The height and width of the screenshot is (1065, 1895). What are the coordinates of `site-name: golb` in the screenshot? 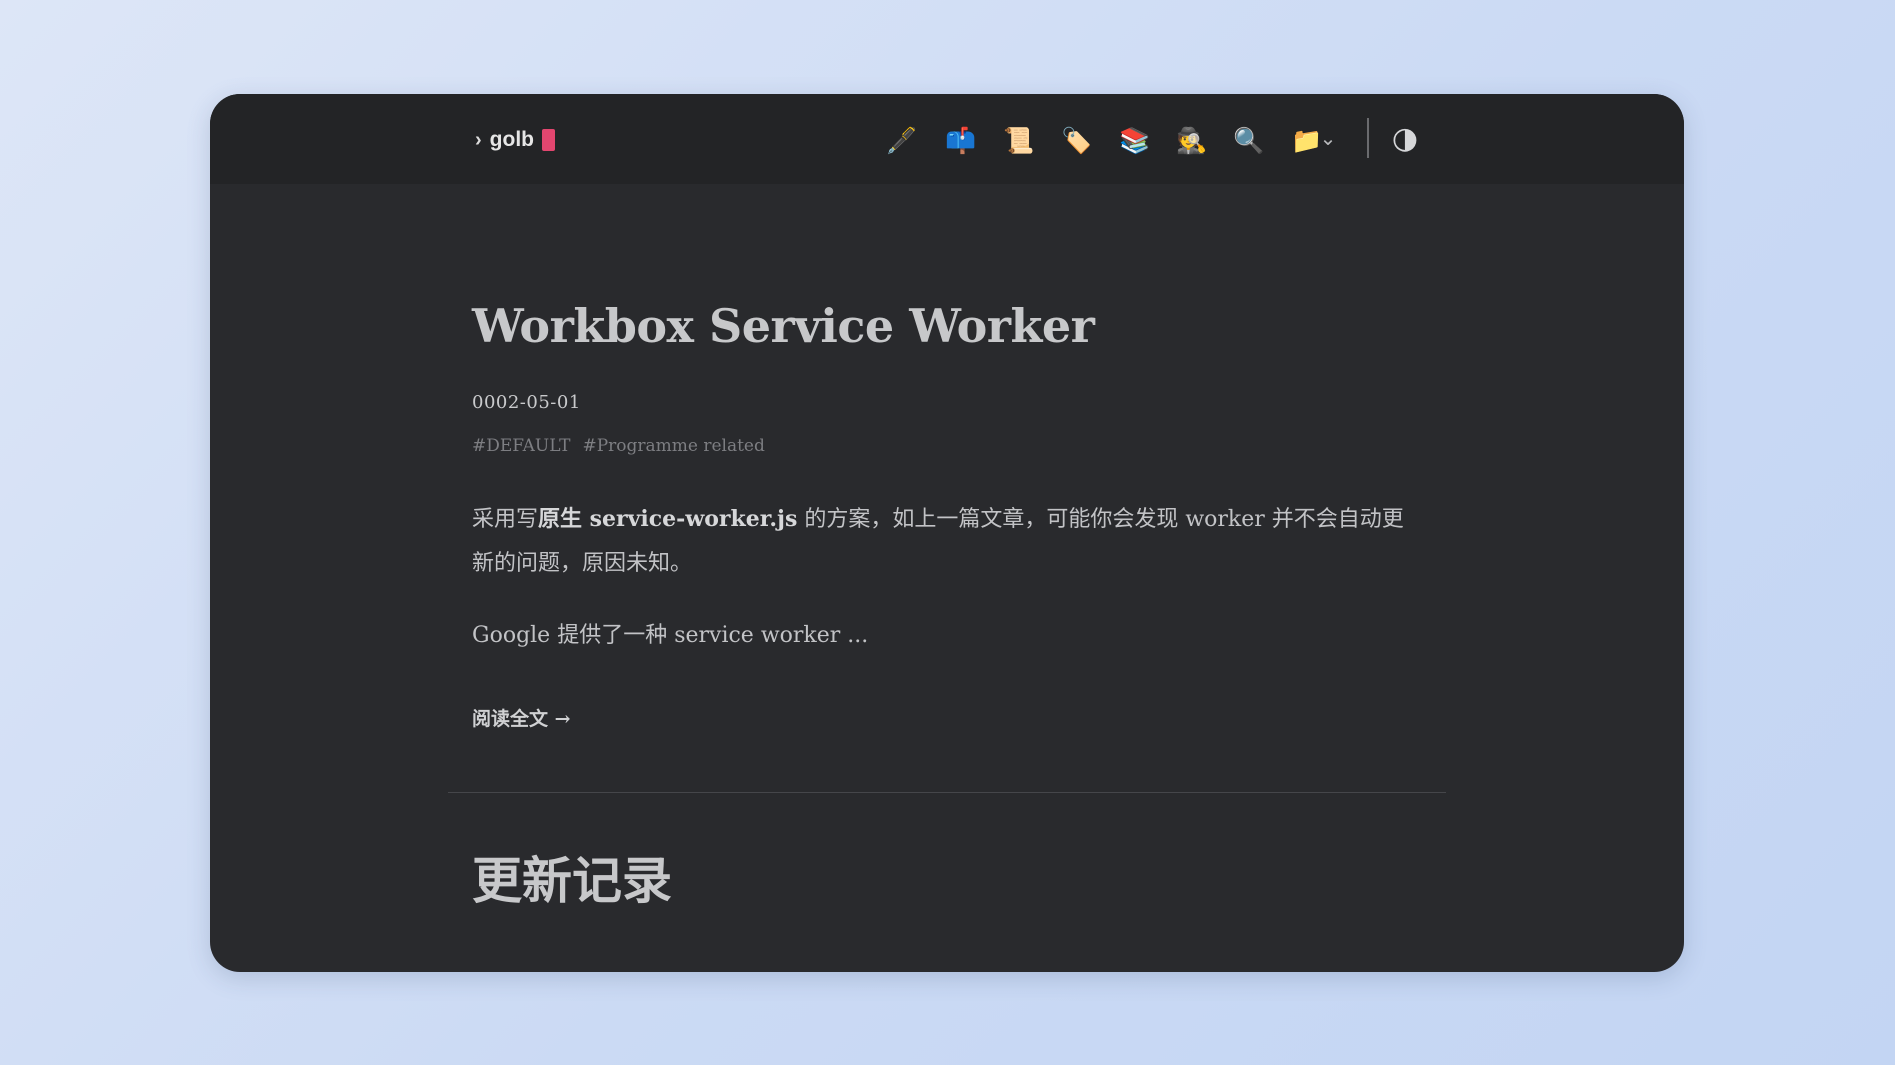 It's located at (511, 139).